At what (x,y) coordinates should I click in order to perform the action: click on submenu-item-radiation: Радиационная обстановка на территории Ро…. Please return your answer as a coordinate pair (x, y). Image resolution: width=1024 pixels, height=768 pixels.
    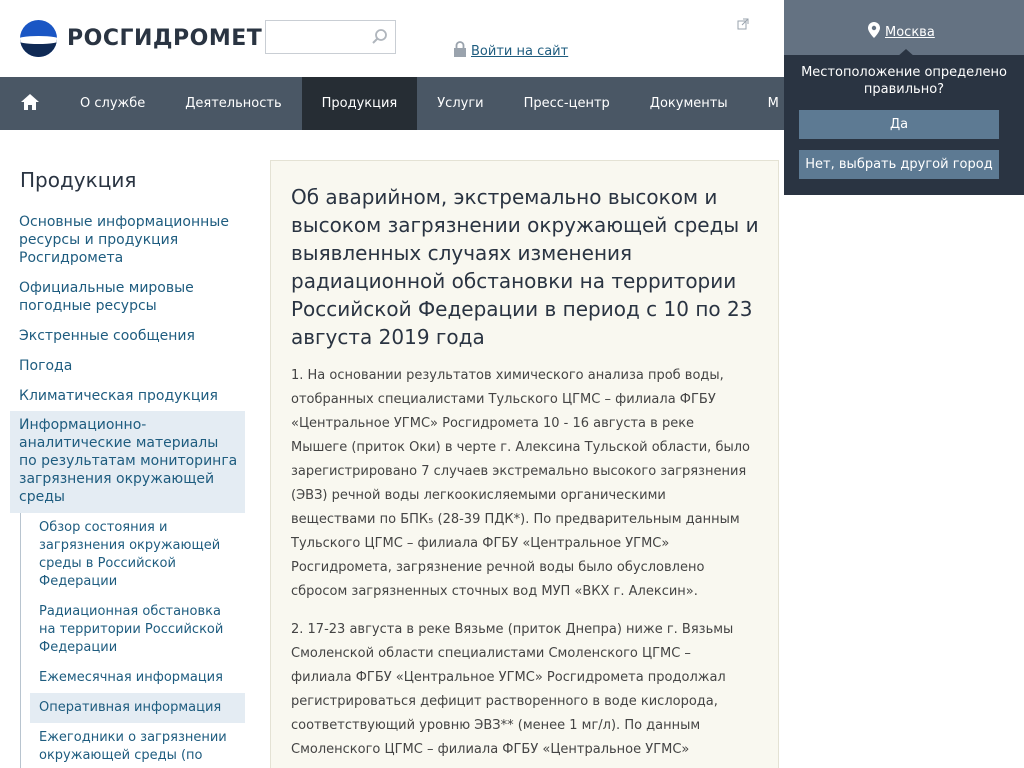
    Looking at the image, I should click on (139, 630).